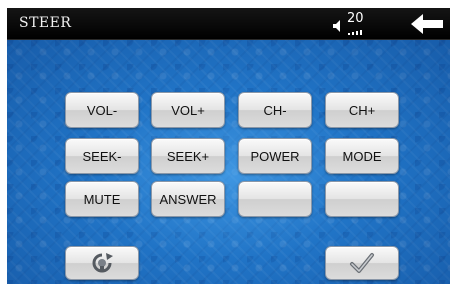  I want to click on answer-button: ANSWER, so click(188, 199).